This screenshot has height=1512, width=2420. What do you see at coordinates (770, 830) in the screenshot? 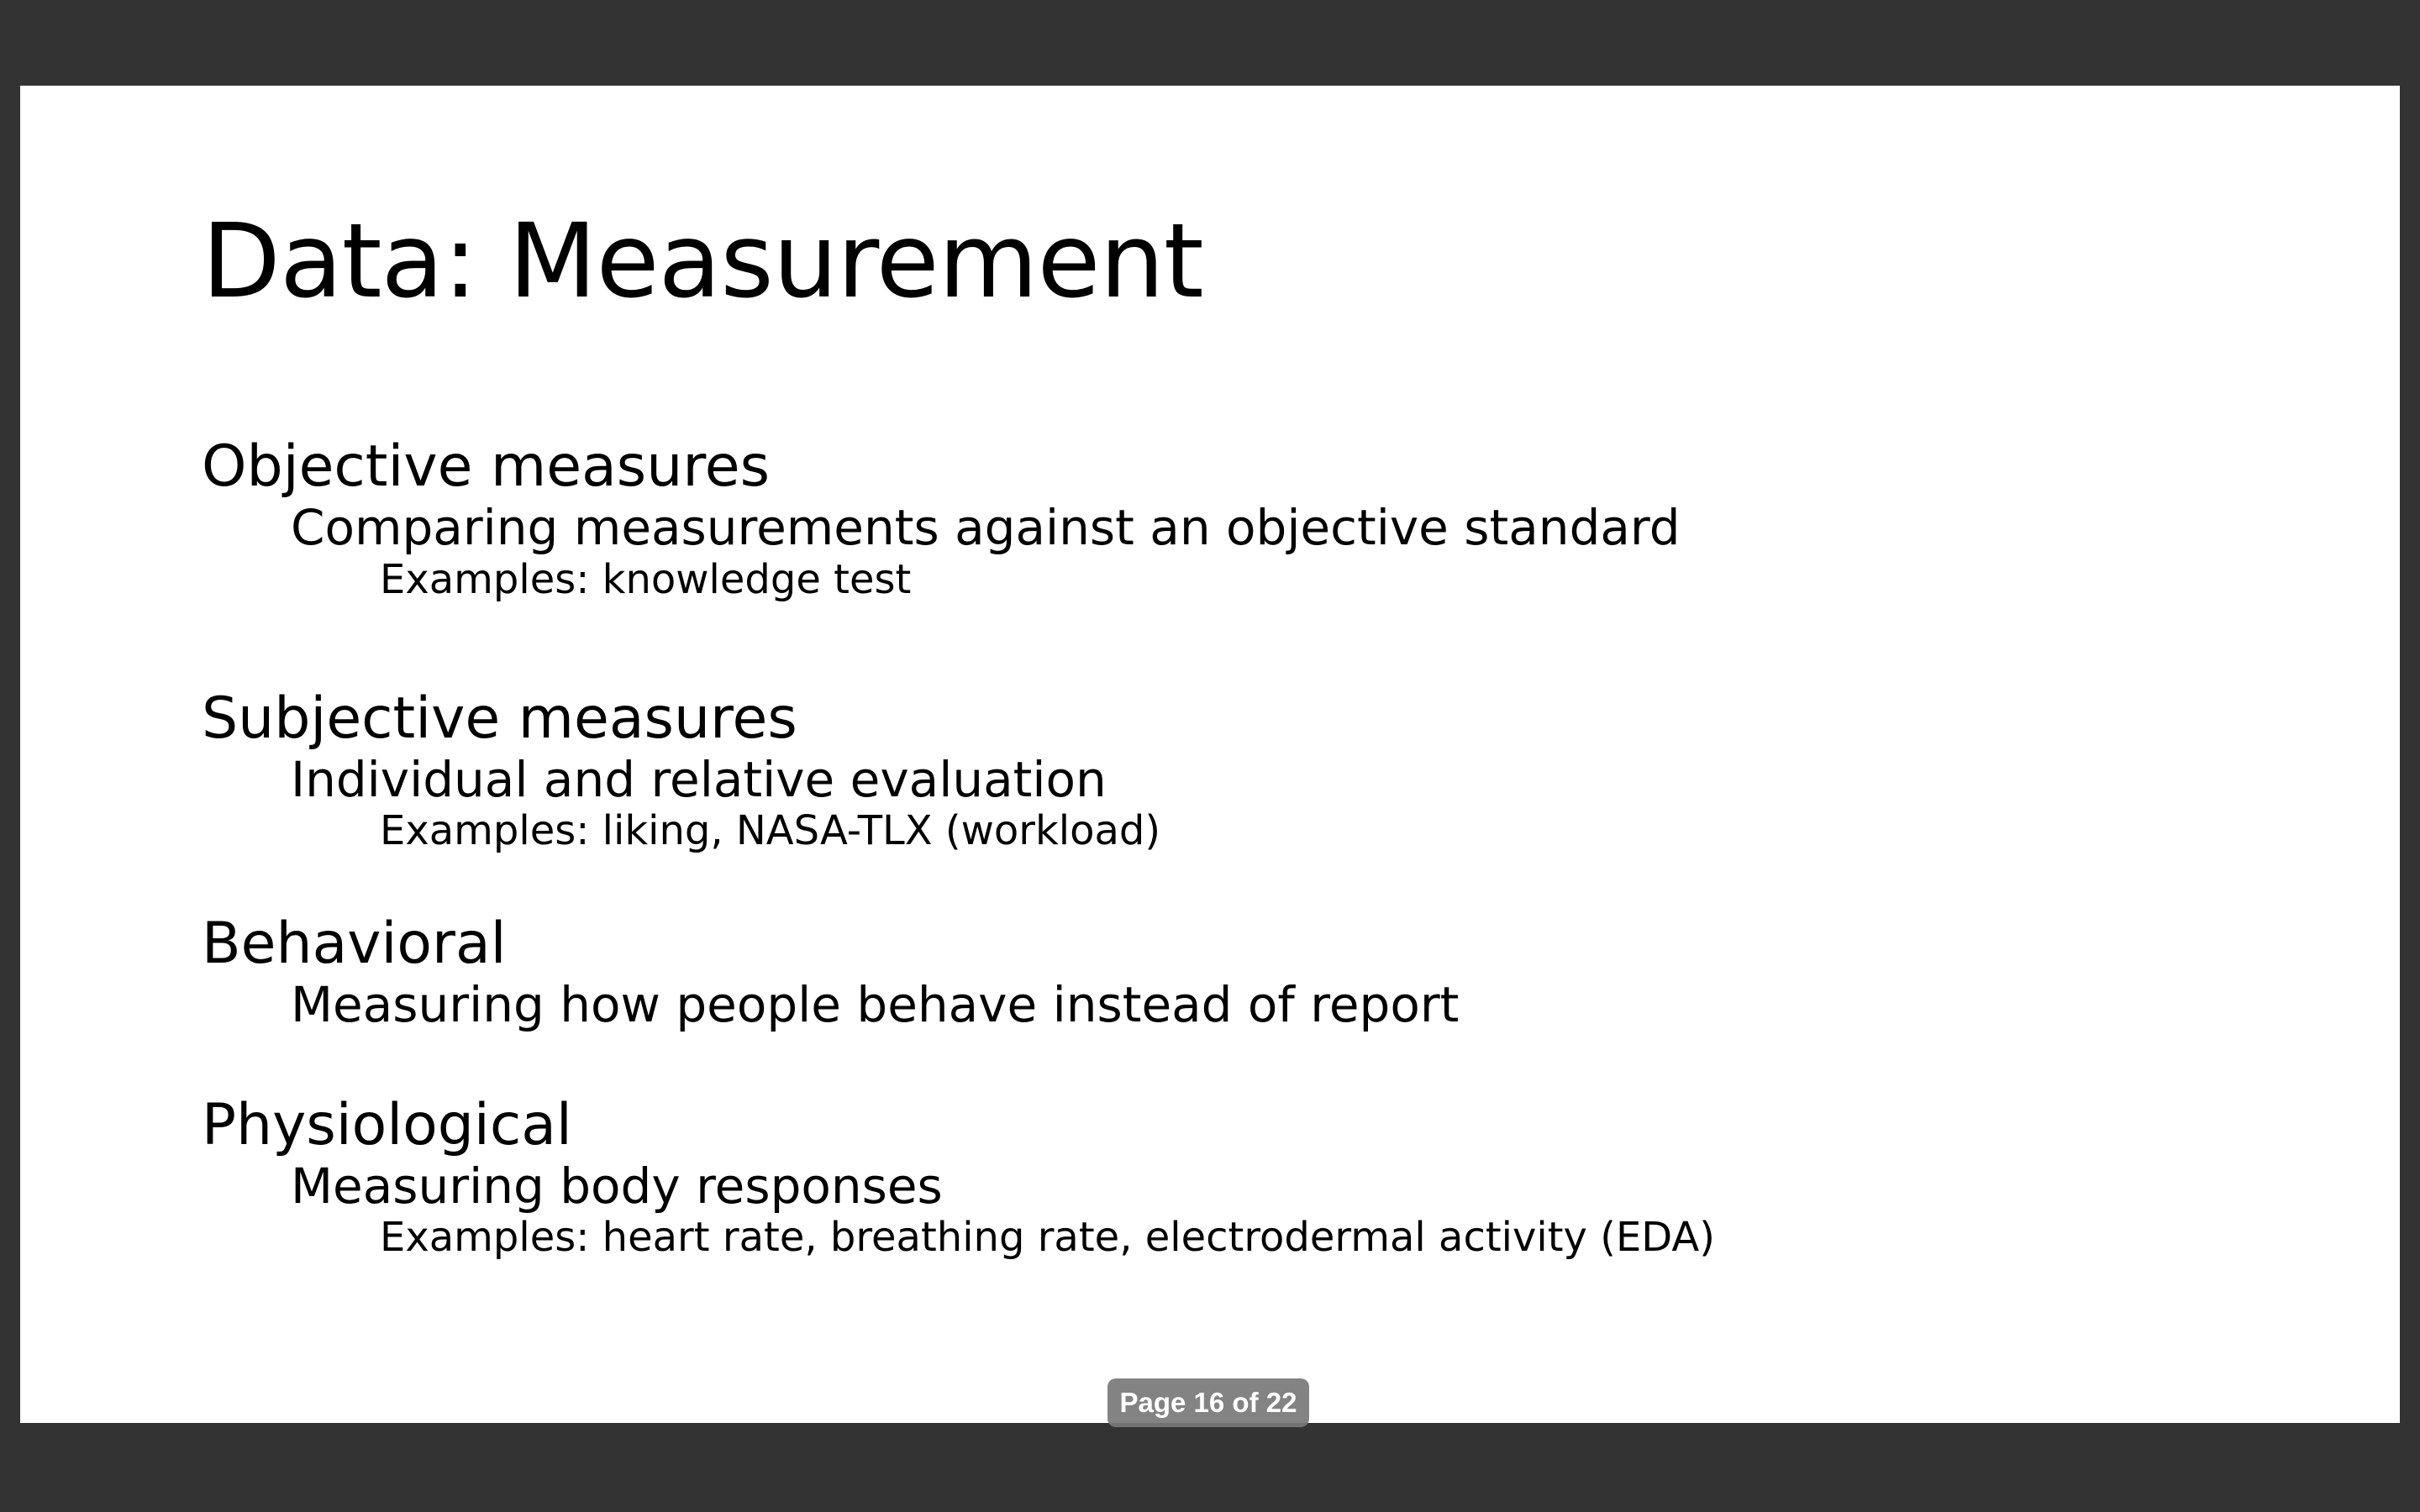
I see `section-examples-subjective: Examples: liking, NASA-TLX (workload)` at bounding box center [770, 830].